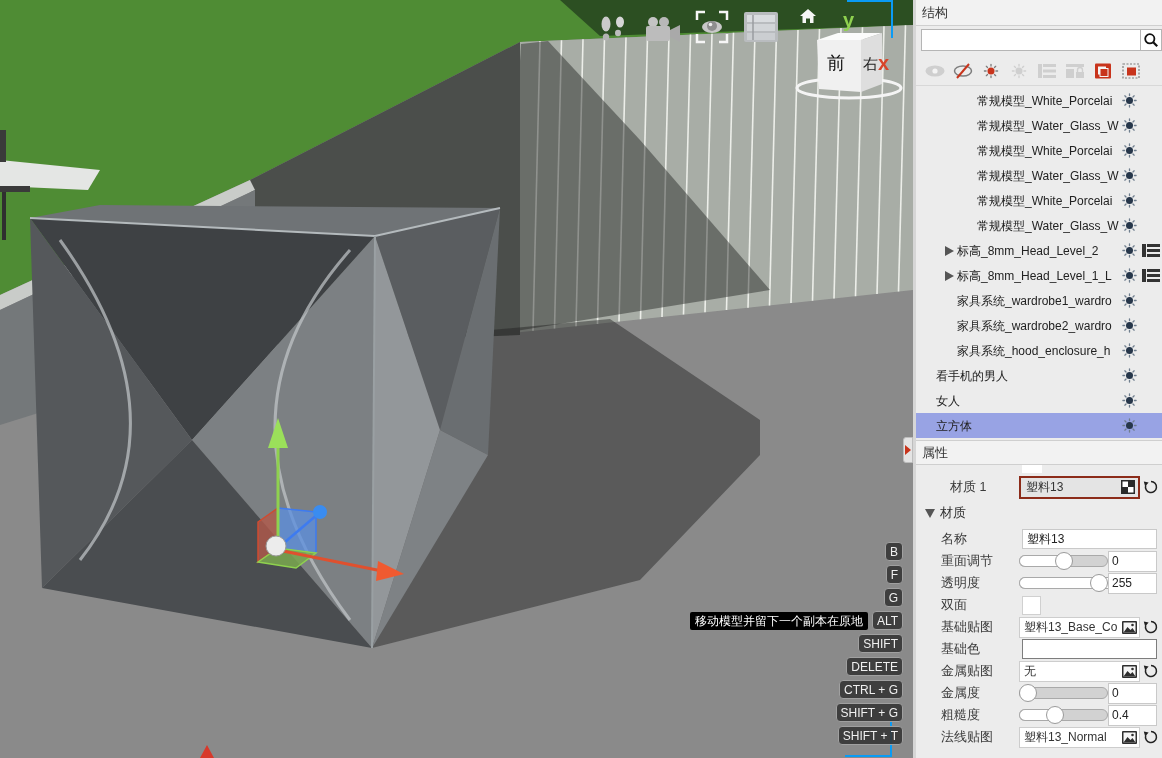  I want to click on shortcut-key: DELETE, so click(874, 666).